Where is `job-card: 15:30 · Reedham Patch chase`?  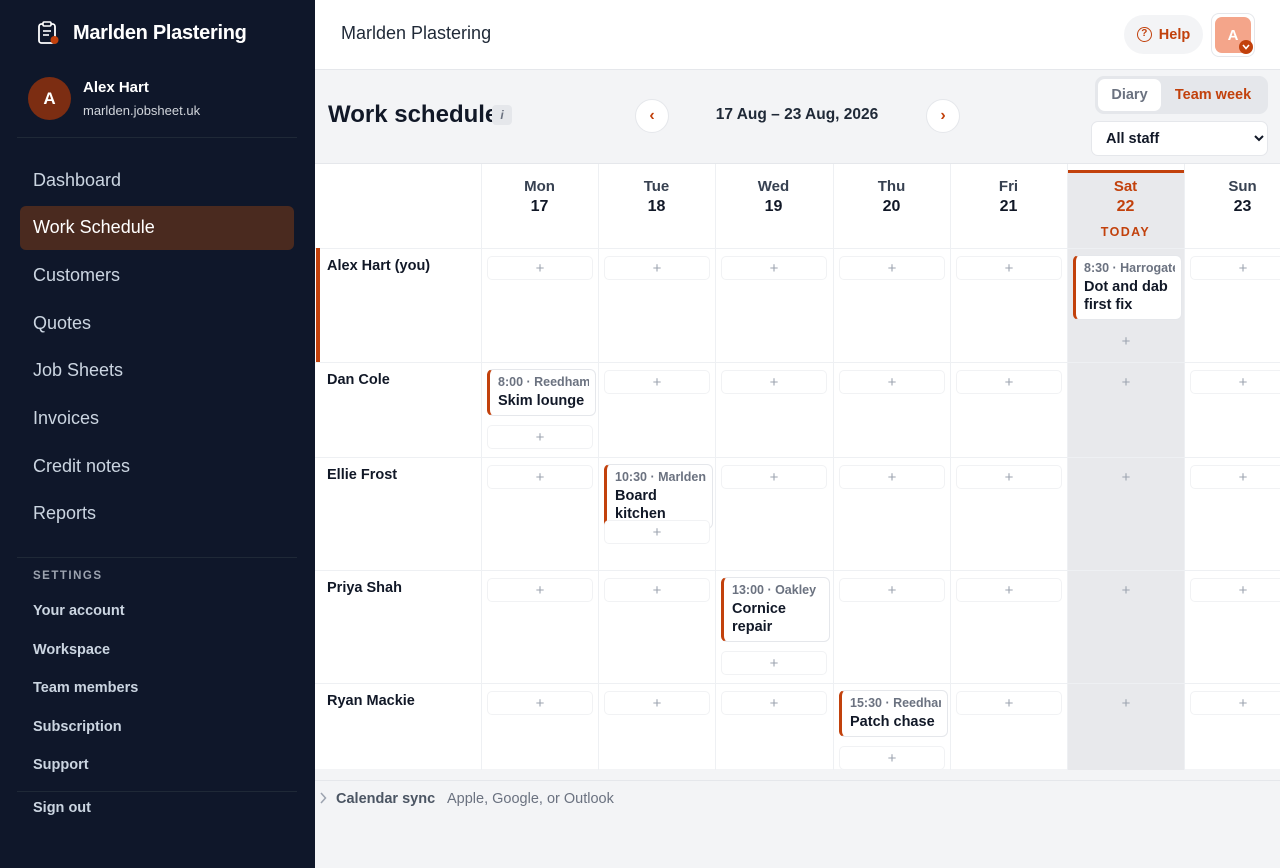
job-card: 15:30 · Reedham Patch chase is located at coordinates (893, 713).